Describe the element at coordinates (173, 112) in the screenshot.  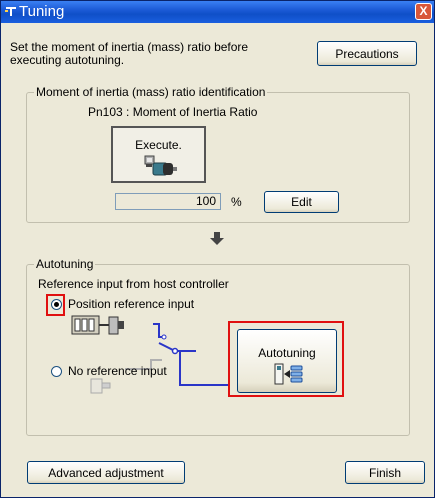
I see `pn103-label: Pn103 : Moment of Inertia Ratio` at that location.